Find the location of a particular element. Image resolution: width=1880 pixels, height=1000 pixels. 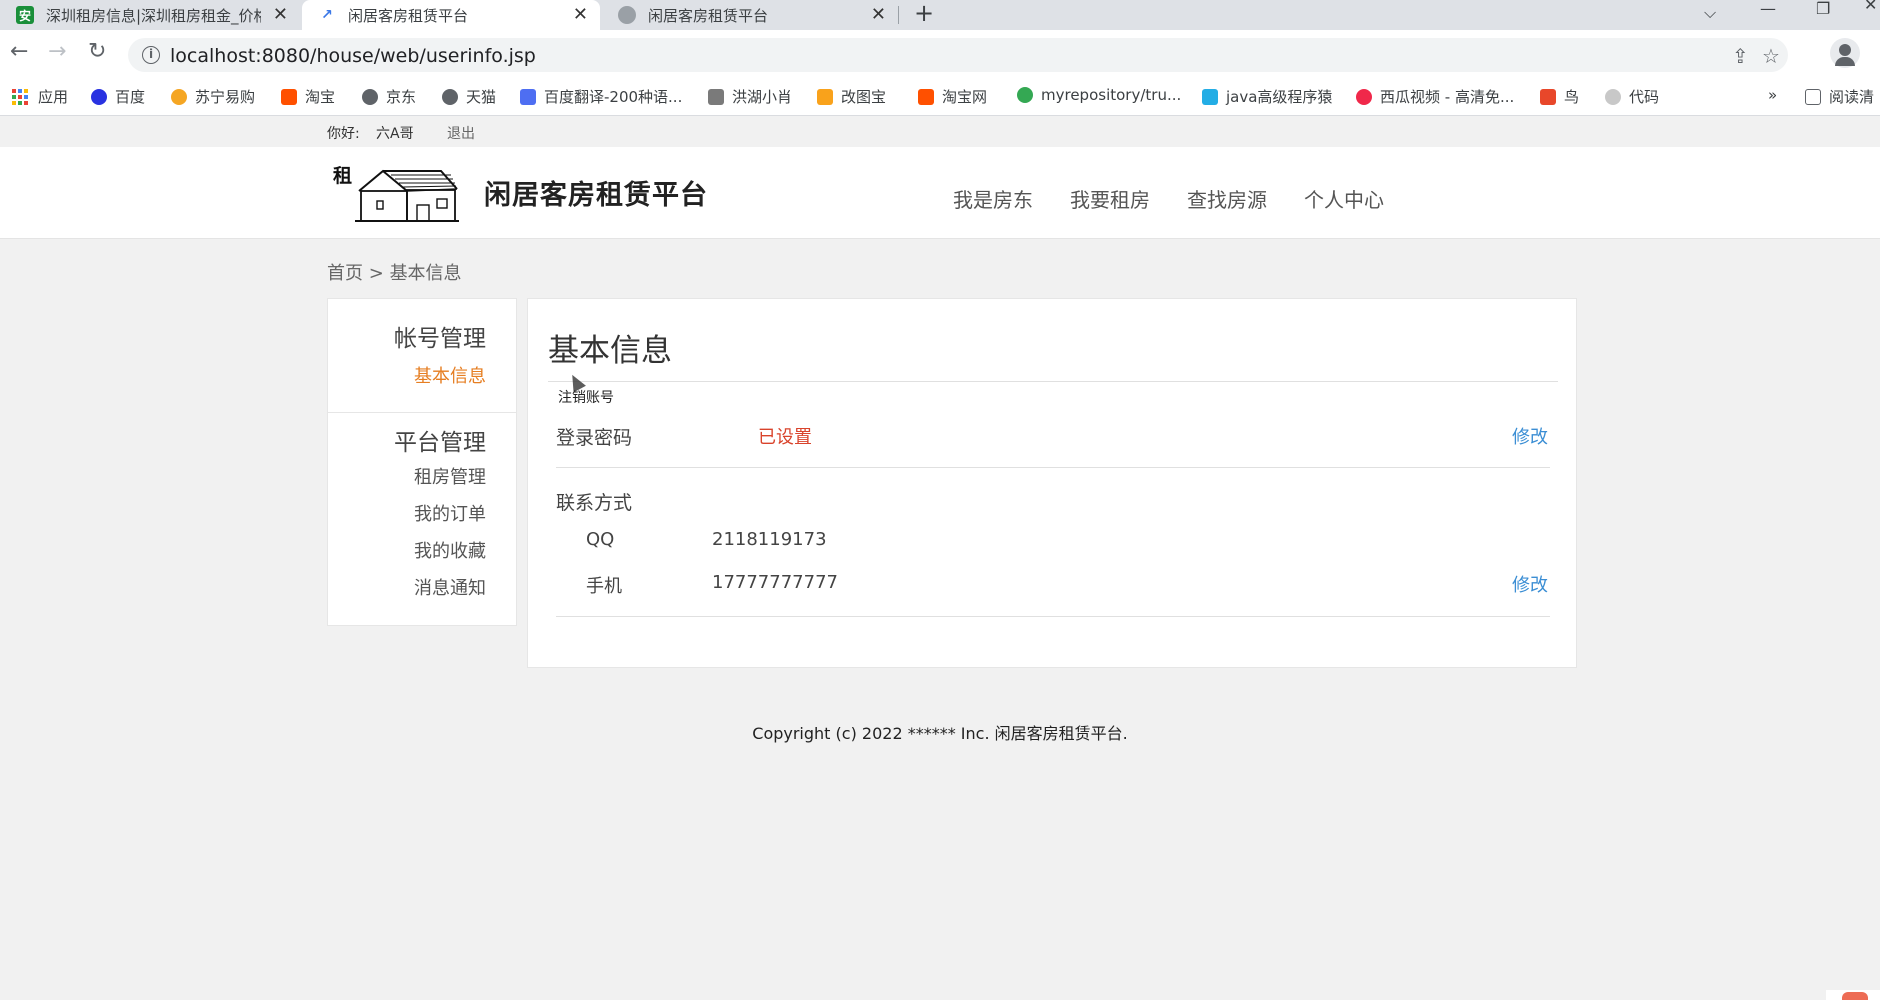

sidebar-group-platform: 平台管理 is located at coordinates (440, 443).